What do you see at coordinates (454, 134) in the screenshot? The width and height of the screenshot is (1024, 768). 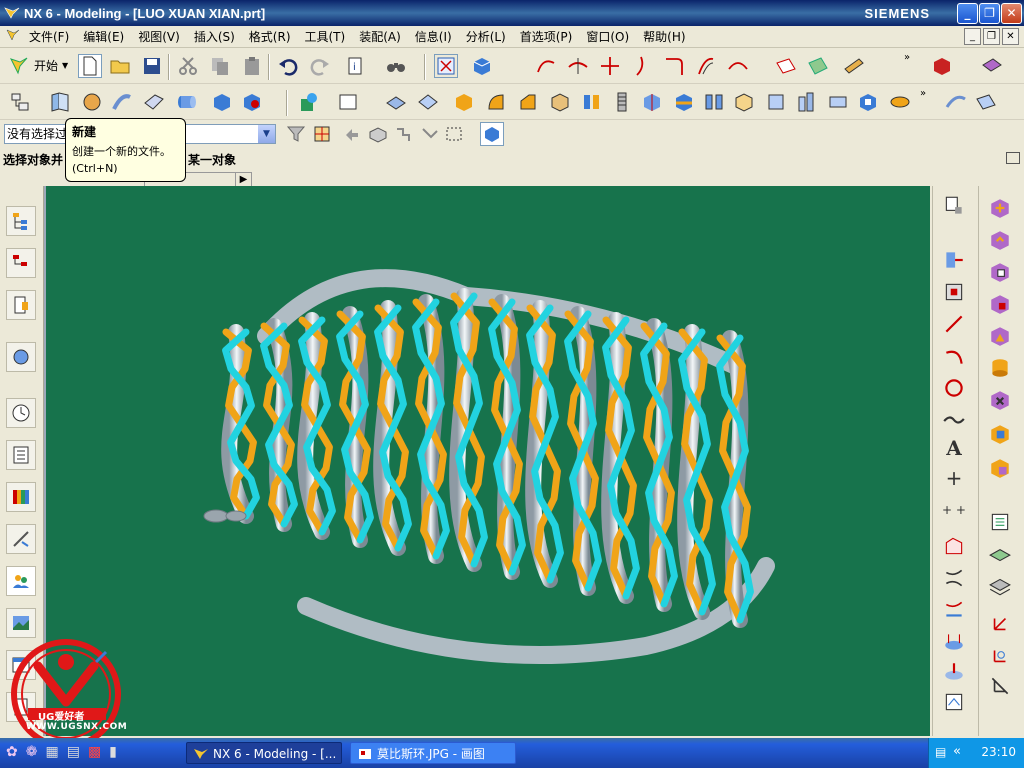 I see `rectangle-select-button` at bounding box center [454, 134].